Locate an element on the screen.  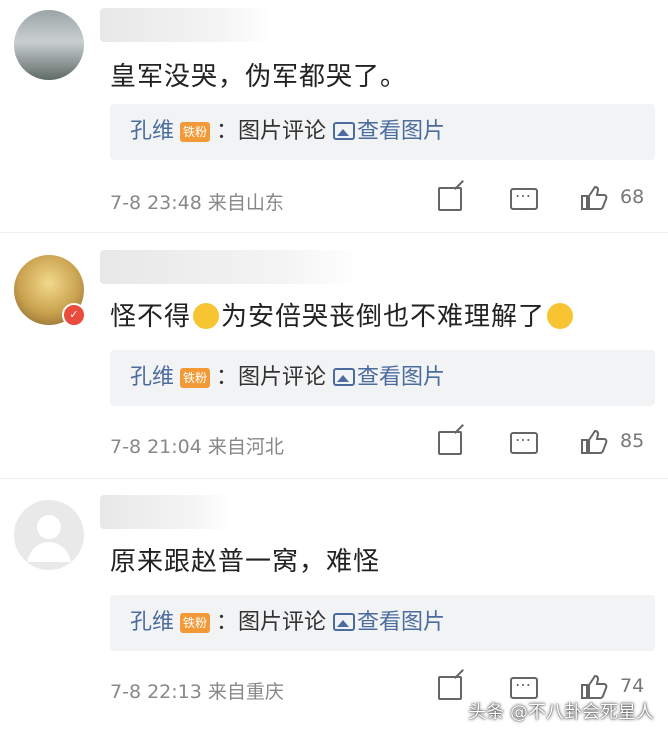
comment-meta: 7-8 23:48 来自山东 is located at coordinates (197, 203).